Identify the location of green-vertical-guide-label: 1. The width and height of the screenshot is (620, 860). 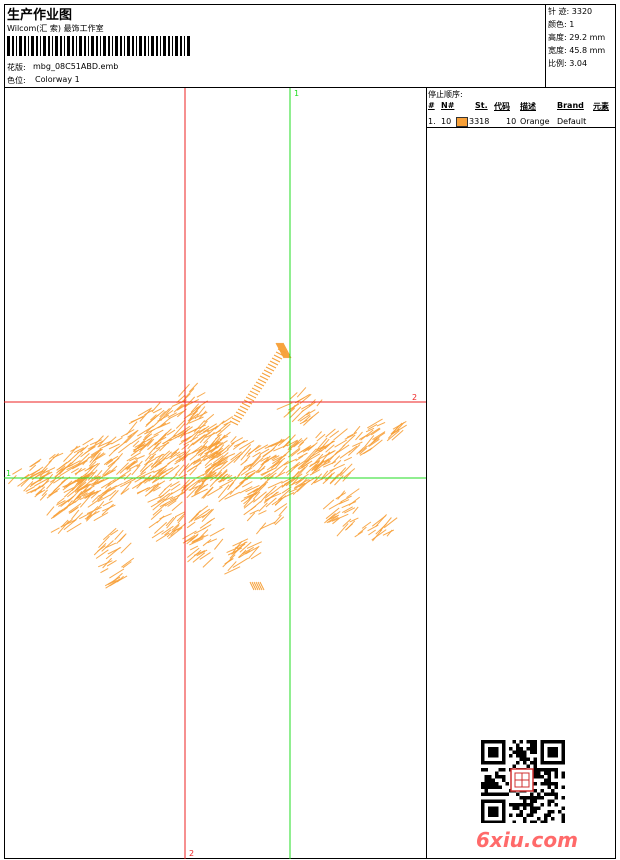
(296, 93).